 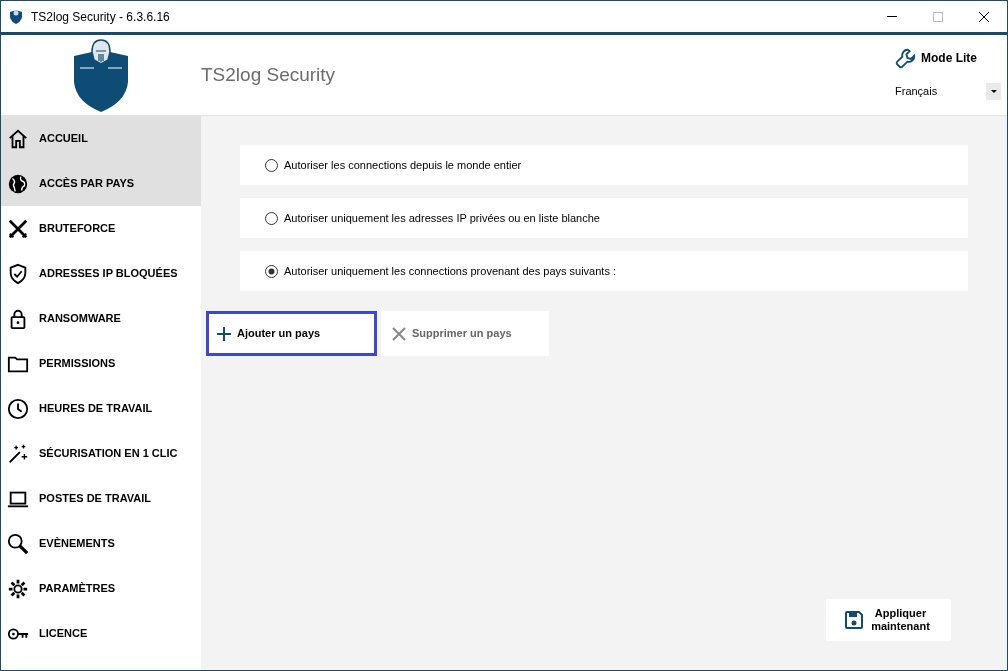 What do you see at coordinates (888, 620) in the screenshot?
I see `apply-button: Appliquer maintenant` at bounding box center [888, 620].